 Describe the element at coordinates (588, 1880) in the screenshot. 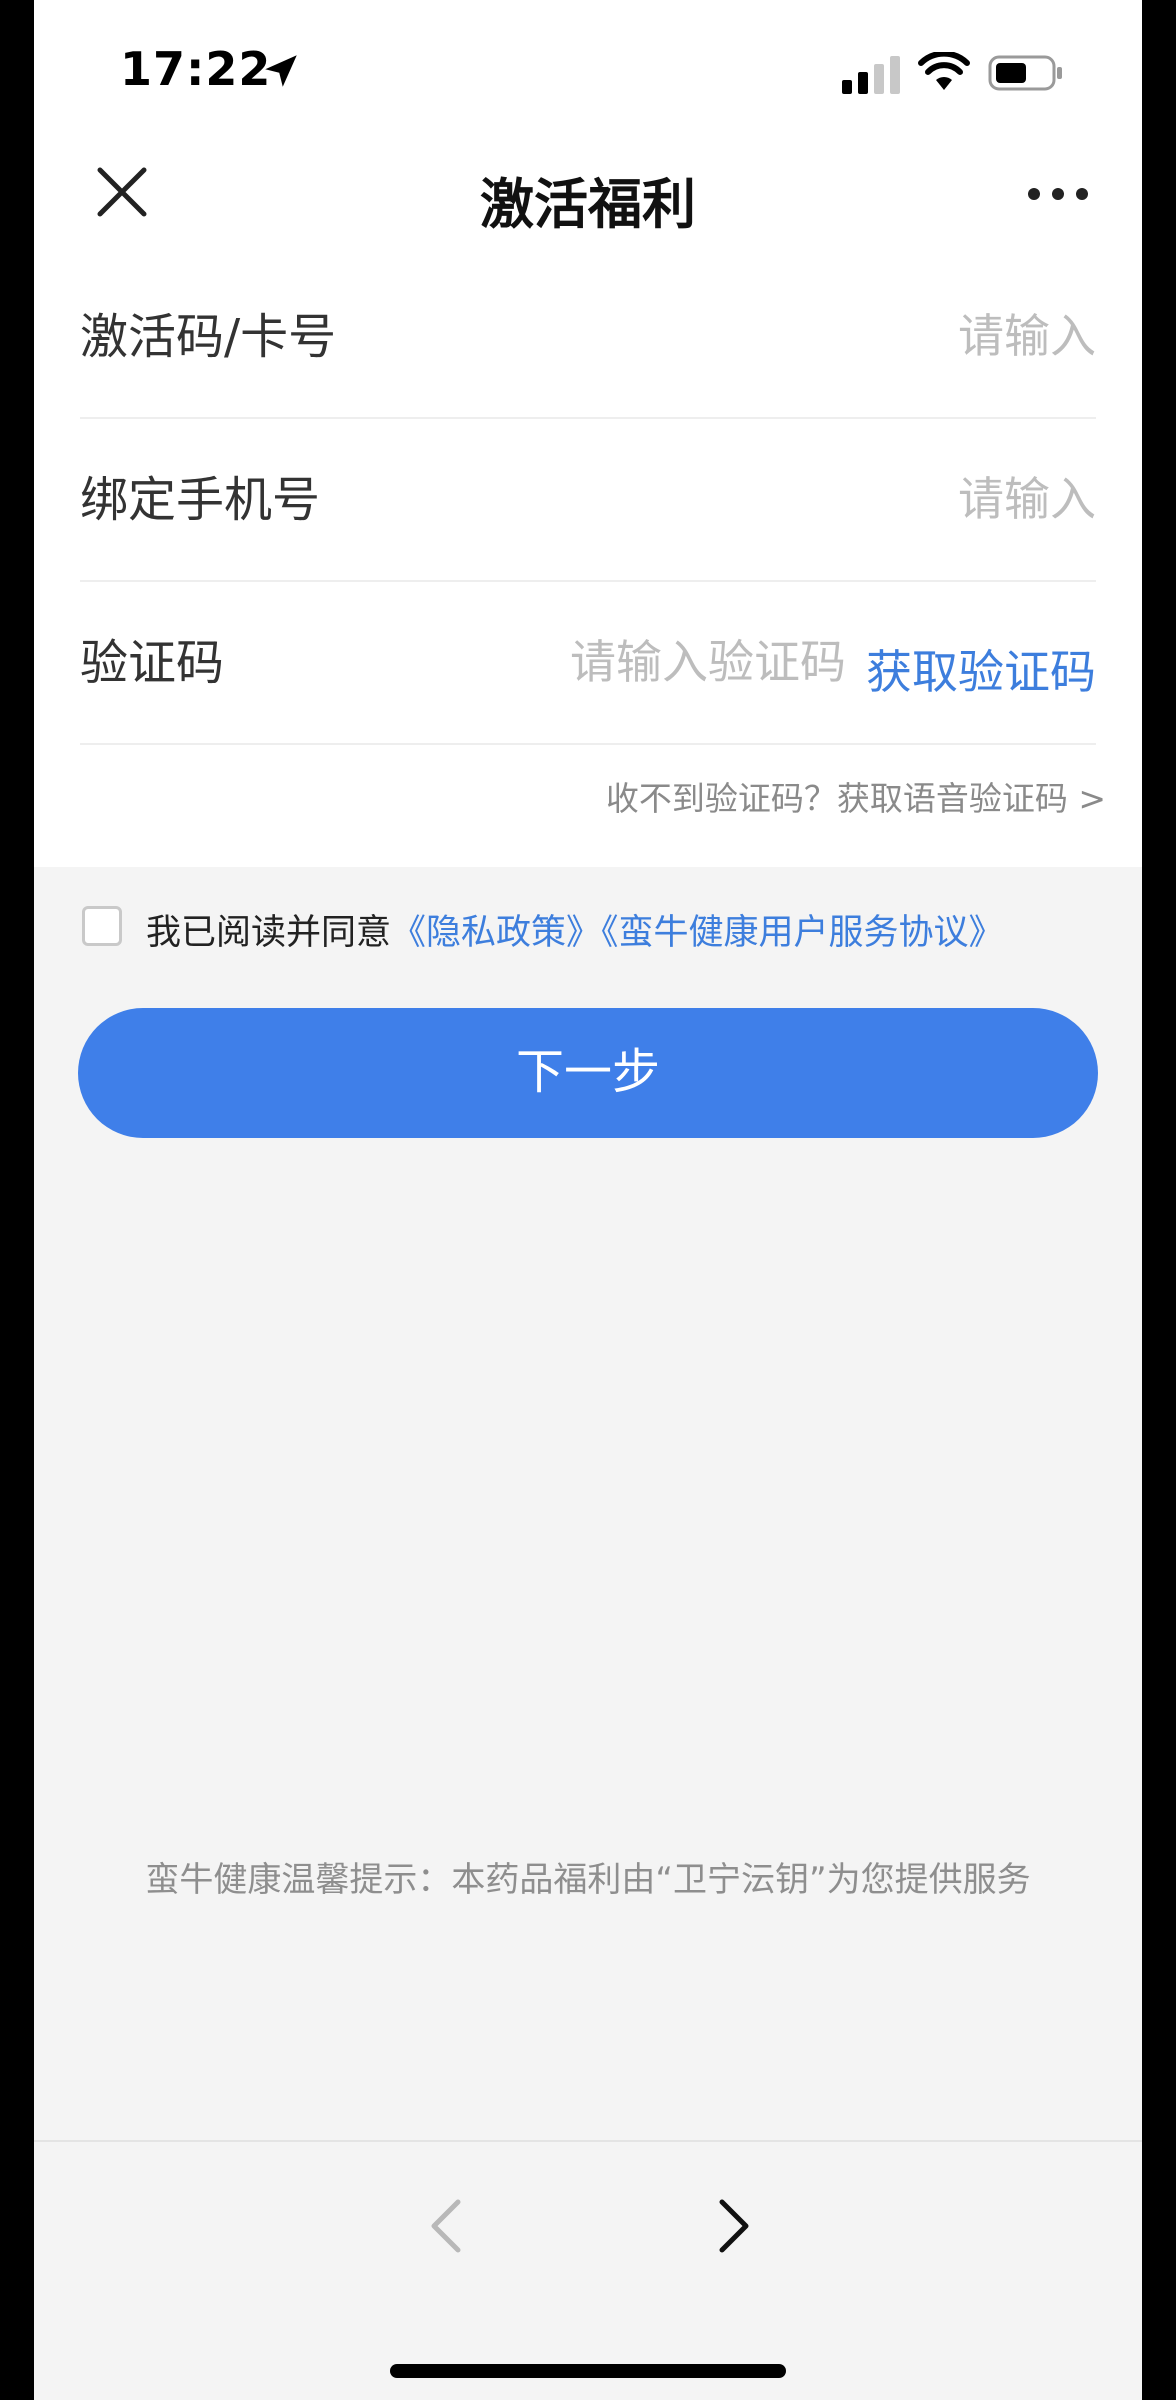

I see `service-tip: 蛮牛健康温馨提示：本药品福利由“卫宁沄钥”为您提供服务` at that location.